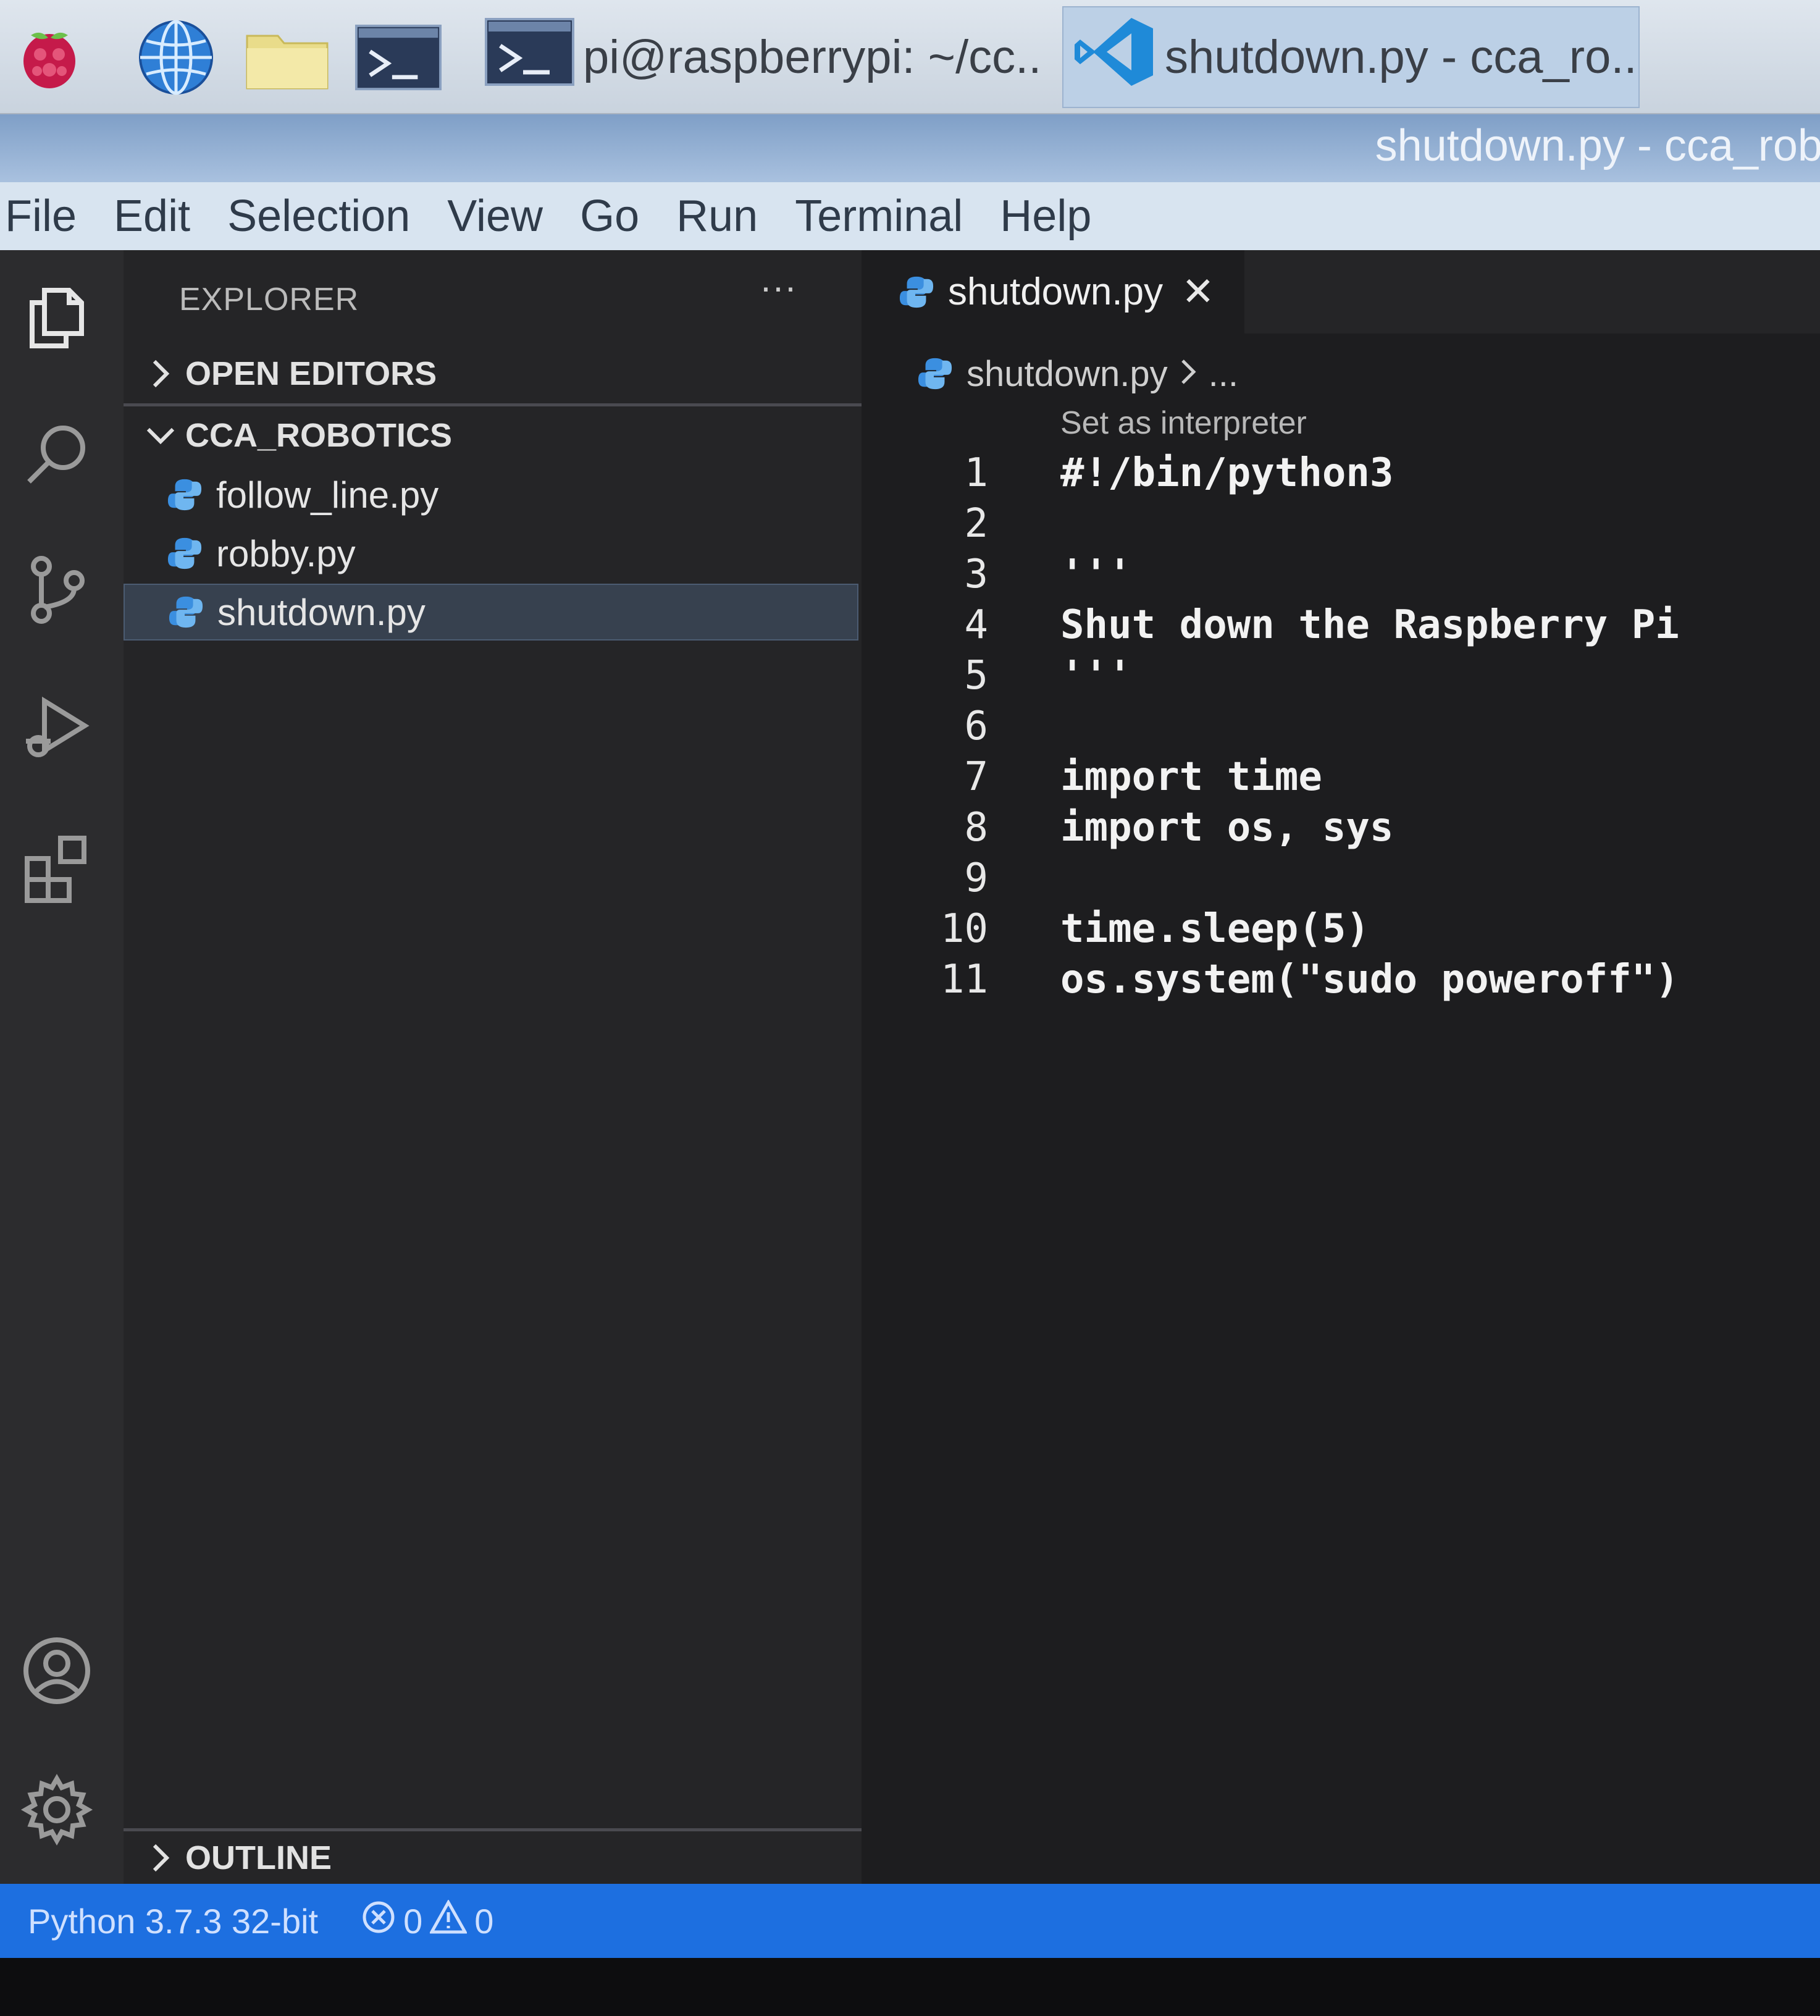 The height and width of the screenshot is (2016, 1820). What do you see at coordinates (152, 216) in the screenshot?
I see `menu-edit: Edit` at bounding box center [152, 216].